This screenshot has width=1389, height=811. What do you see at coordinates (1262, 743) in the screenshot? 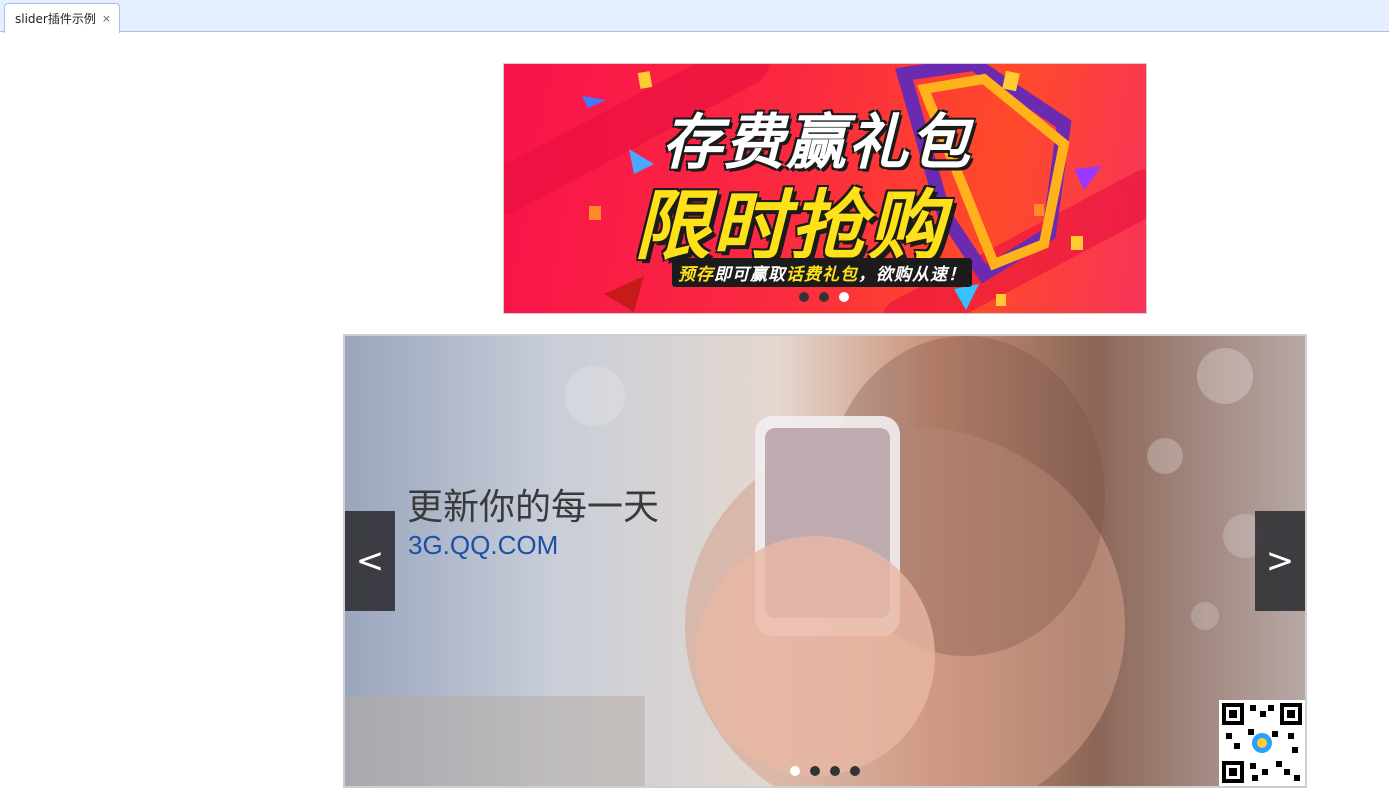
I see `qr-code-icon` at bounding box center [1262, 743].